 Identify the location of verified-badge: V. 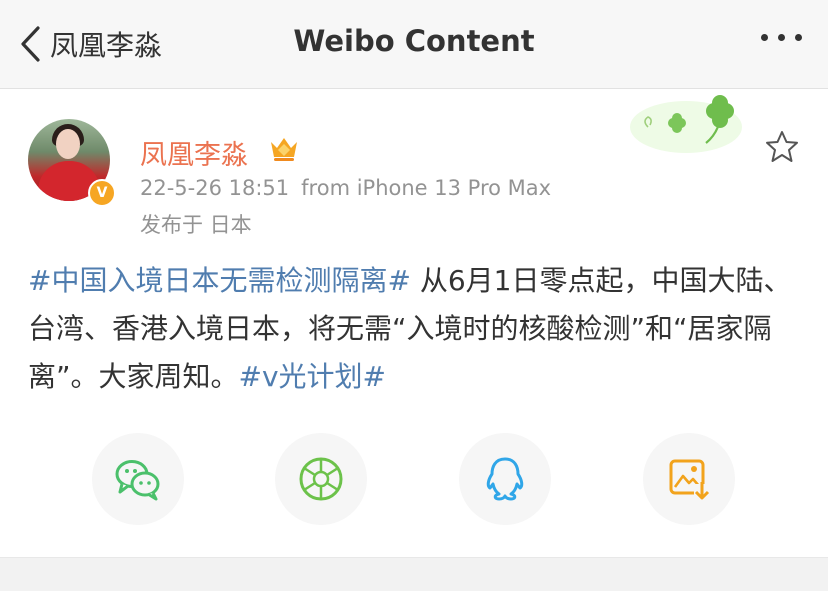
(102, 193).